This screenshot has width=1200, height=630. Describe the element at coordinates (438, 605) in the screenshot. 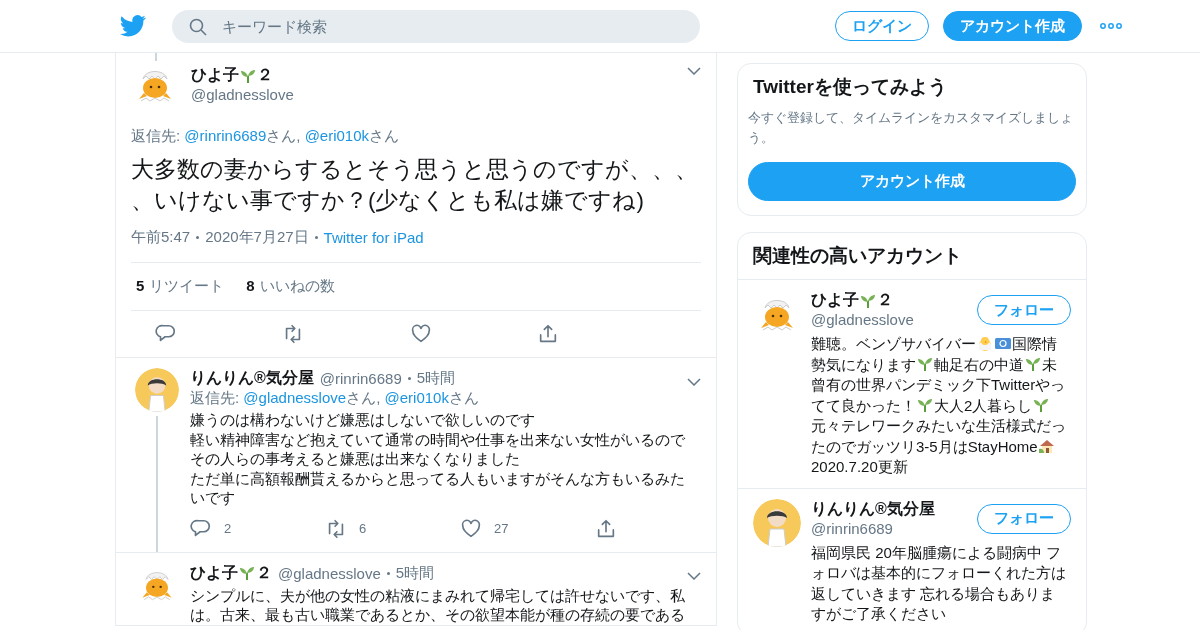

I see `text-line: シンプルに、夫が他の女性の粘液にまみれて帰宅しては許せないです、私は。古来、最も古い職業であるとか、その欲望本能が種の存続の要である` at that location.